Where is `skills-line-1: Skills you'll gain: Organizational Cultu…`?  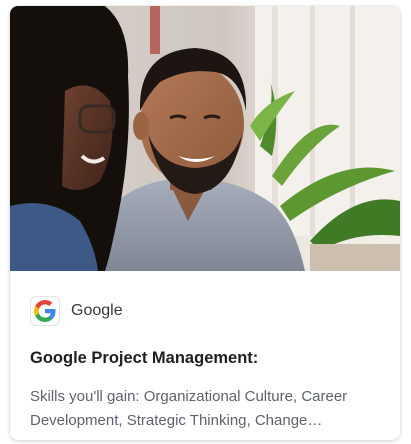
skills-line-1: Skills you'll gain: Organizational Cultu… is located at coordinates (189, 396).